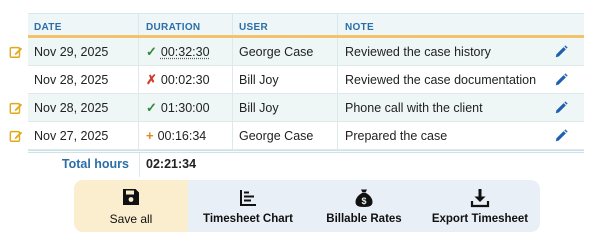 This screenshot has height=245, width=605. Describe the element at coordinates (150, 135) in the screenshot. I see `plus-icon: +` at that location.